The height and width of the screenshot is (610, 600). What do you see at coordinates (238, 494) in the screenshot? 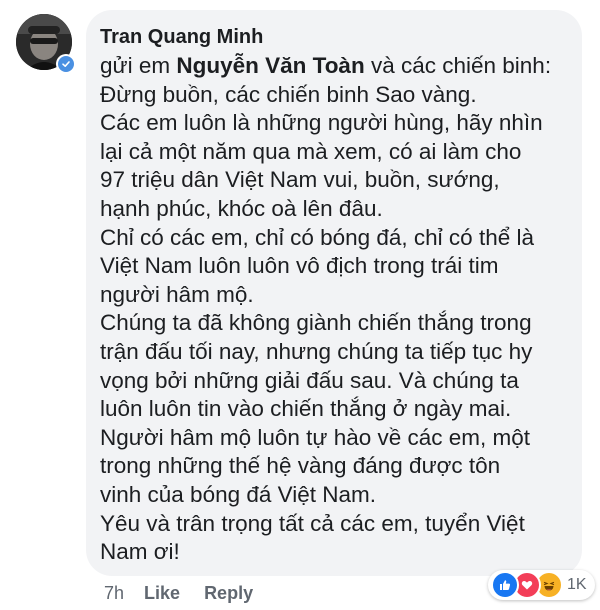
I see `comment-line: vinh của bóng đá Việt Nam.` at bounding box center [238, 494].